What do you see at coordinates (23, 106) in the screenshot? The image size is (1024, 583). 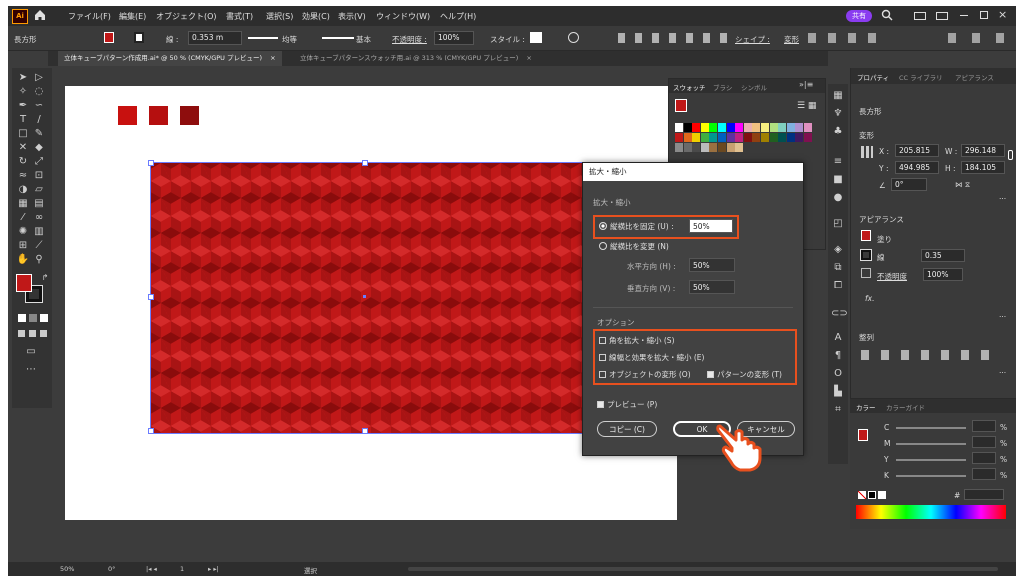 I see `pen-tool-icon: ✒` at bounding box center [23, 106].